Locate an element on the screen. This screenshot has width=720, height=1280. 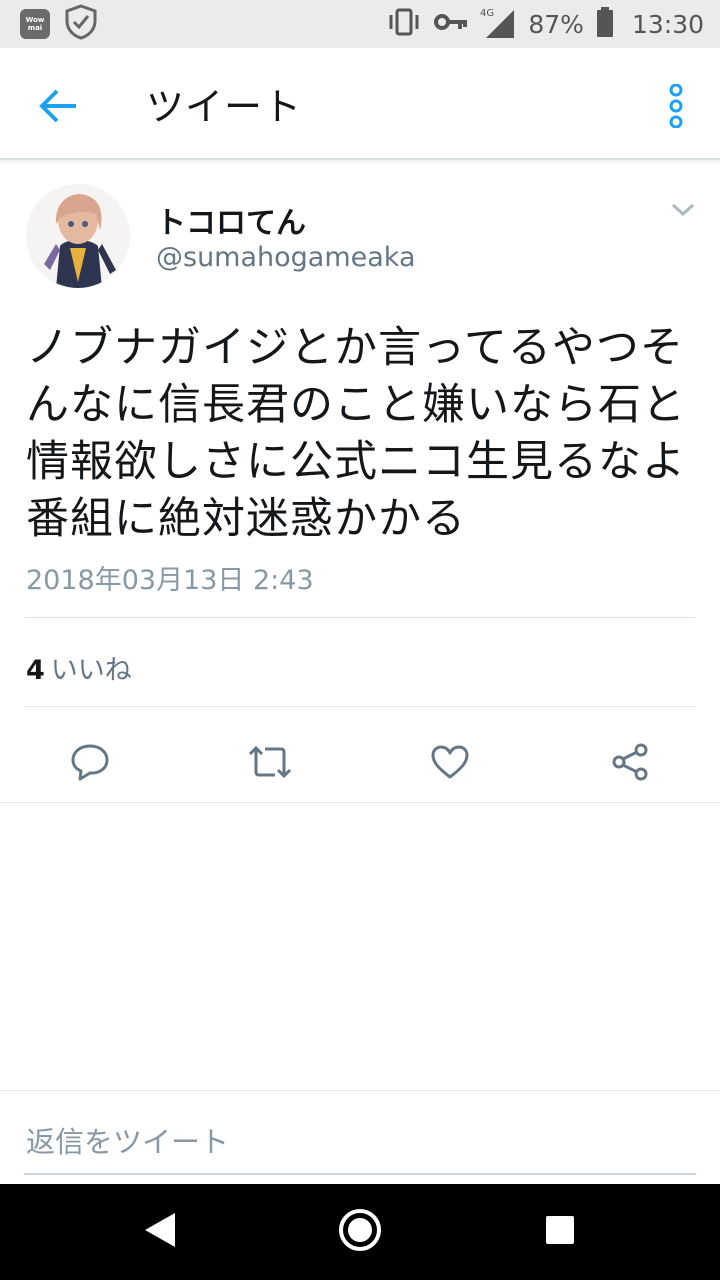
battery-icon is located at coordinates (605, 24).